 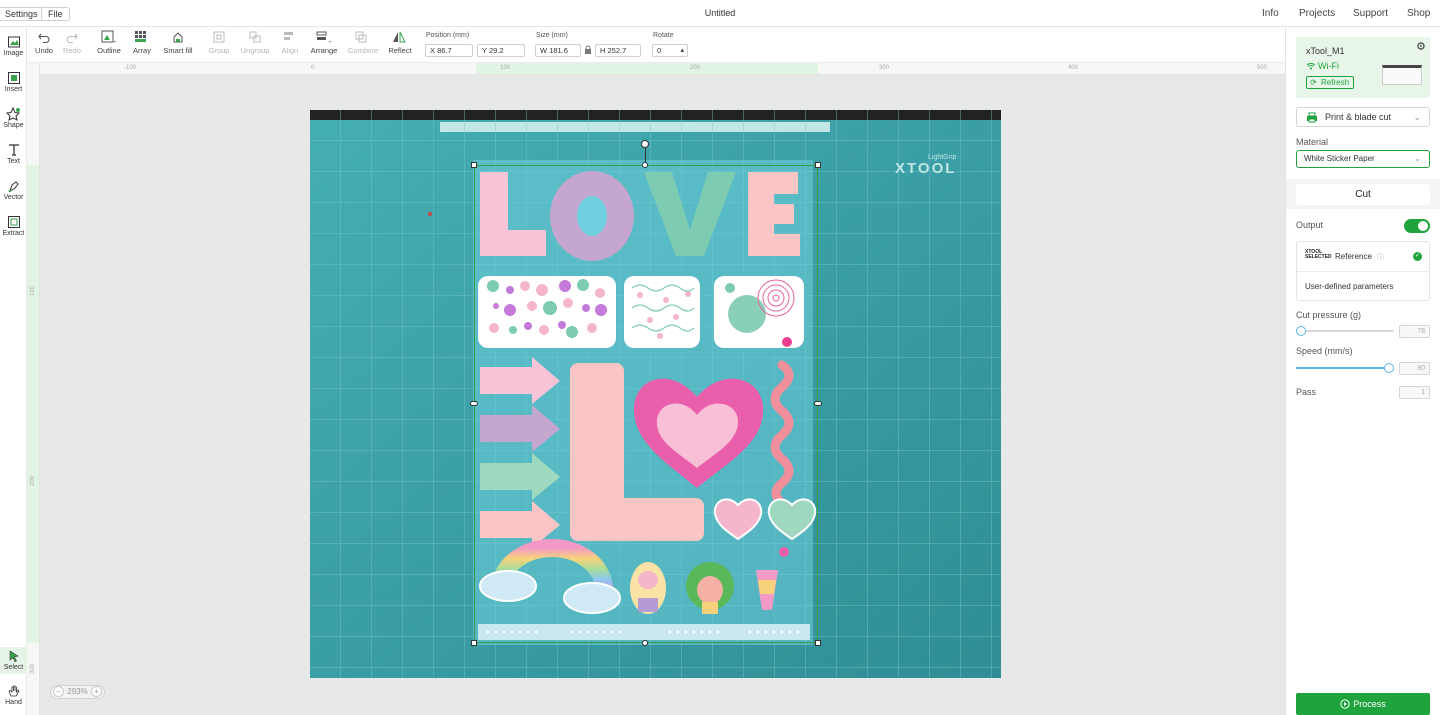 I want to click on reflect-button: Reflect, so click(x=400, y=42).